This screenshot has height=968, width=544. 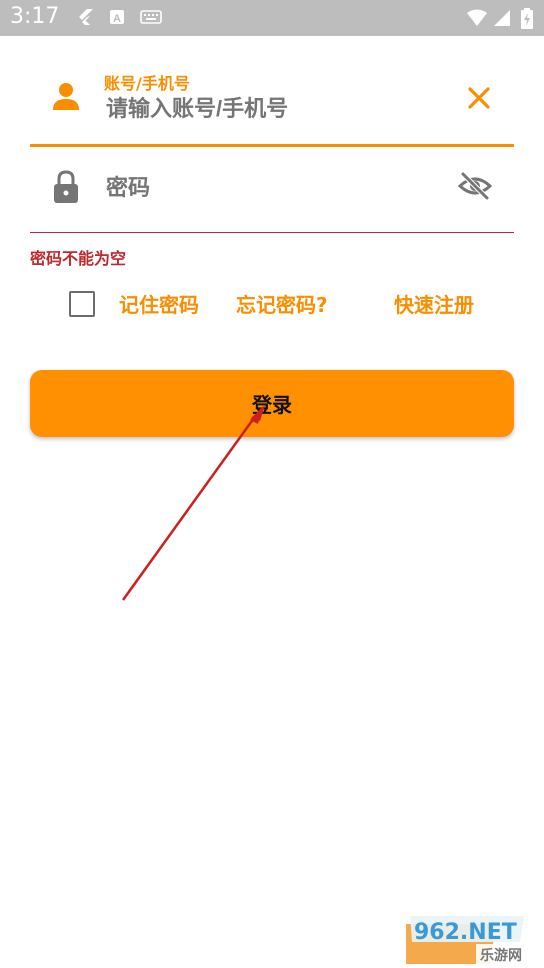 What do you see at coordinates (86, 17) in the screenshot?
I see `flutter-icon` at bounding box center [86, 17].